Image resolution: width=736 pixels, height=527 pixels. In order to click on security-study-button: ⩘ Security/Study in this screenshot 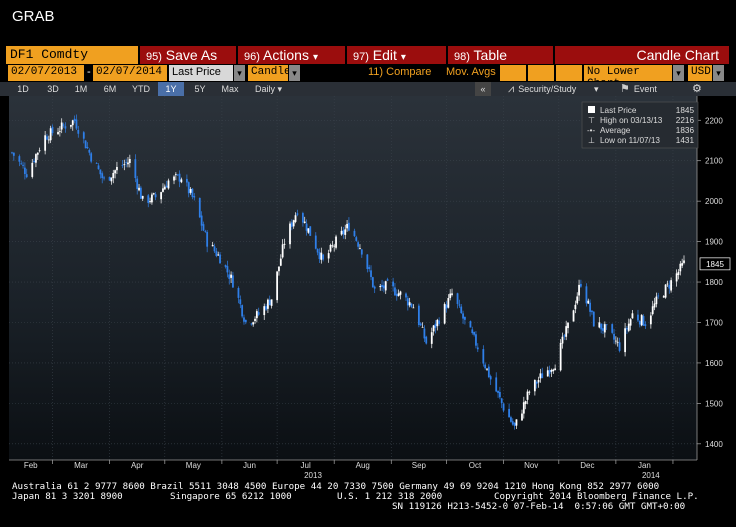, I will do `click(542, 89)`.